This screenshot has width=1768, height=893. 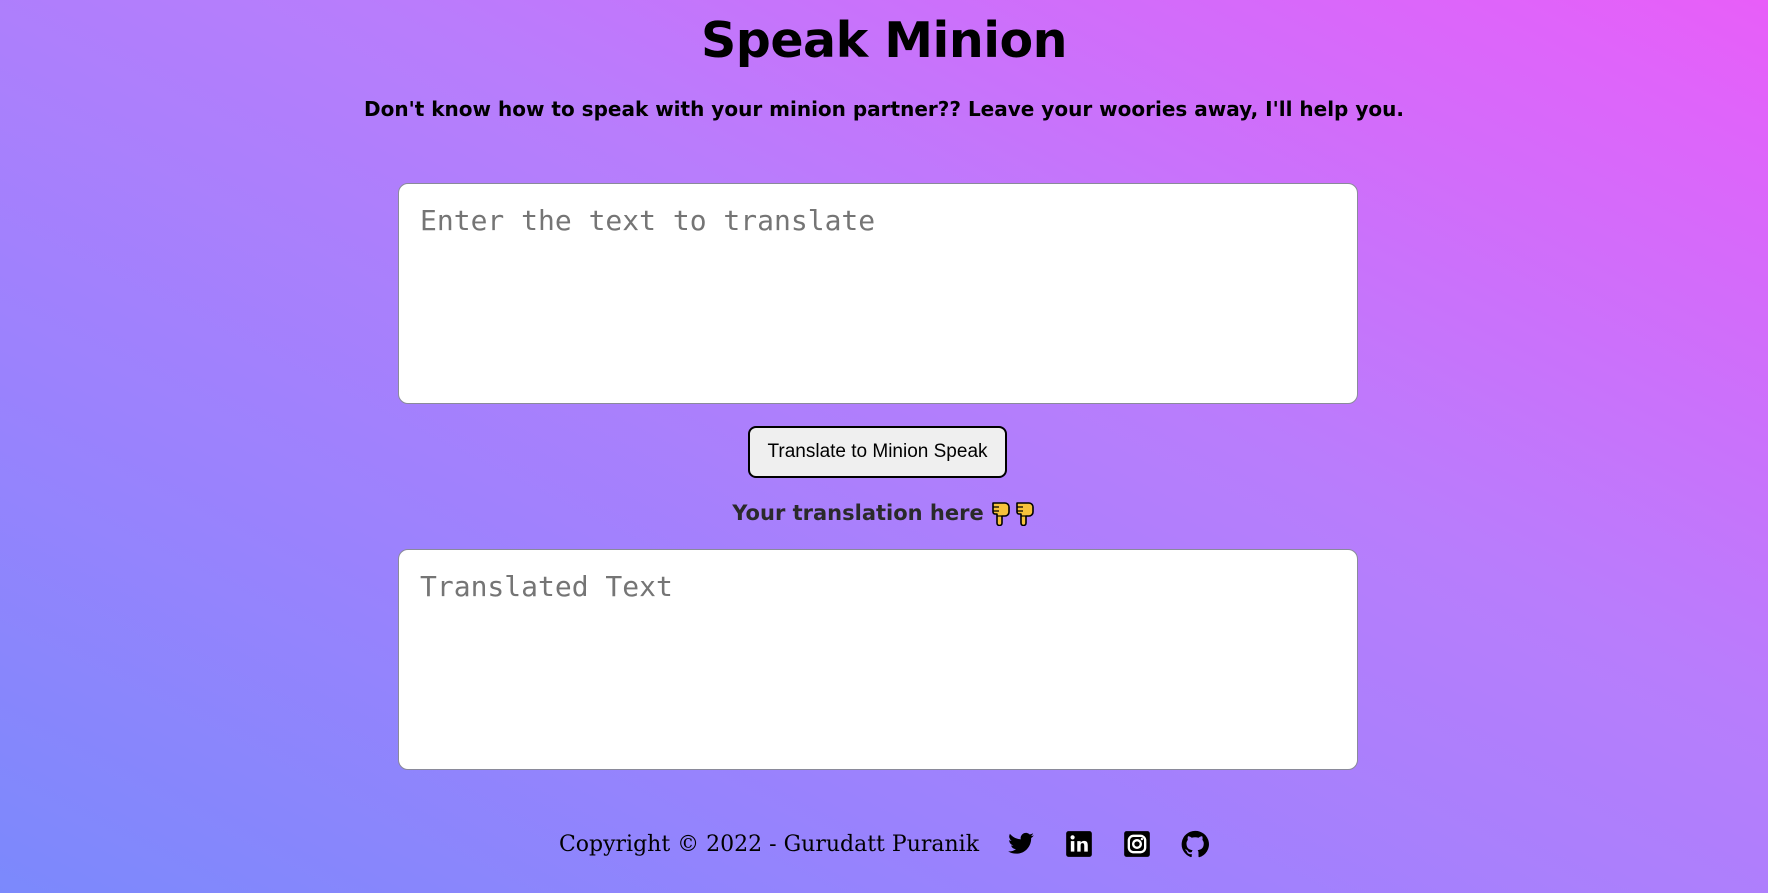 What do you see at coordinates (878, 293) in the screenshot?
I see `input-textarea` at bounding box center [878, 293].